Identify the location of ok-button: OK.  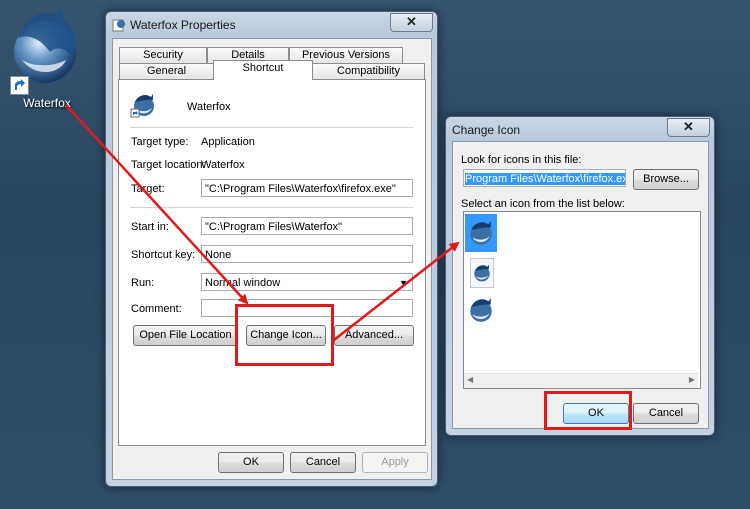
(251, 462).